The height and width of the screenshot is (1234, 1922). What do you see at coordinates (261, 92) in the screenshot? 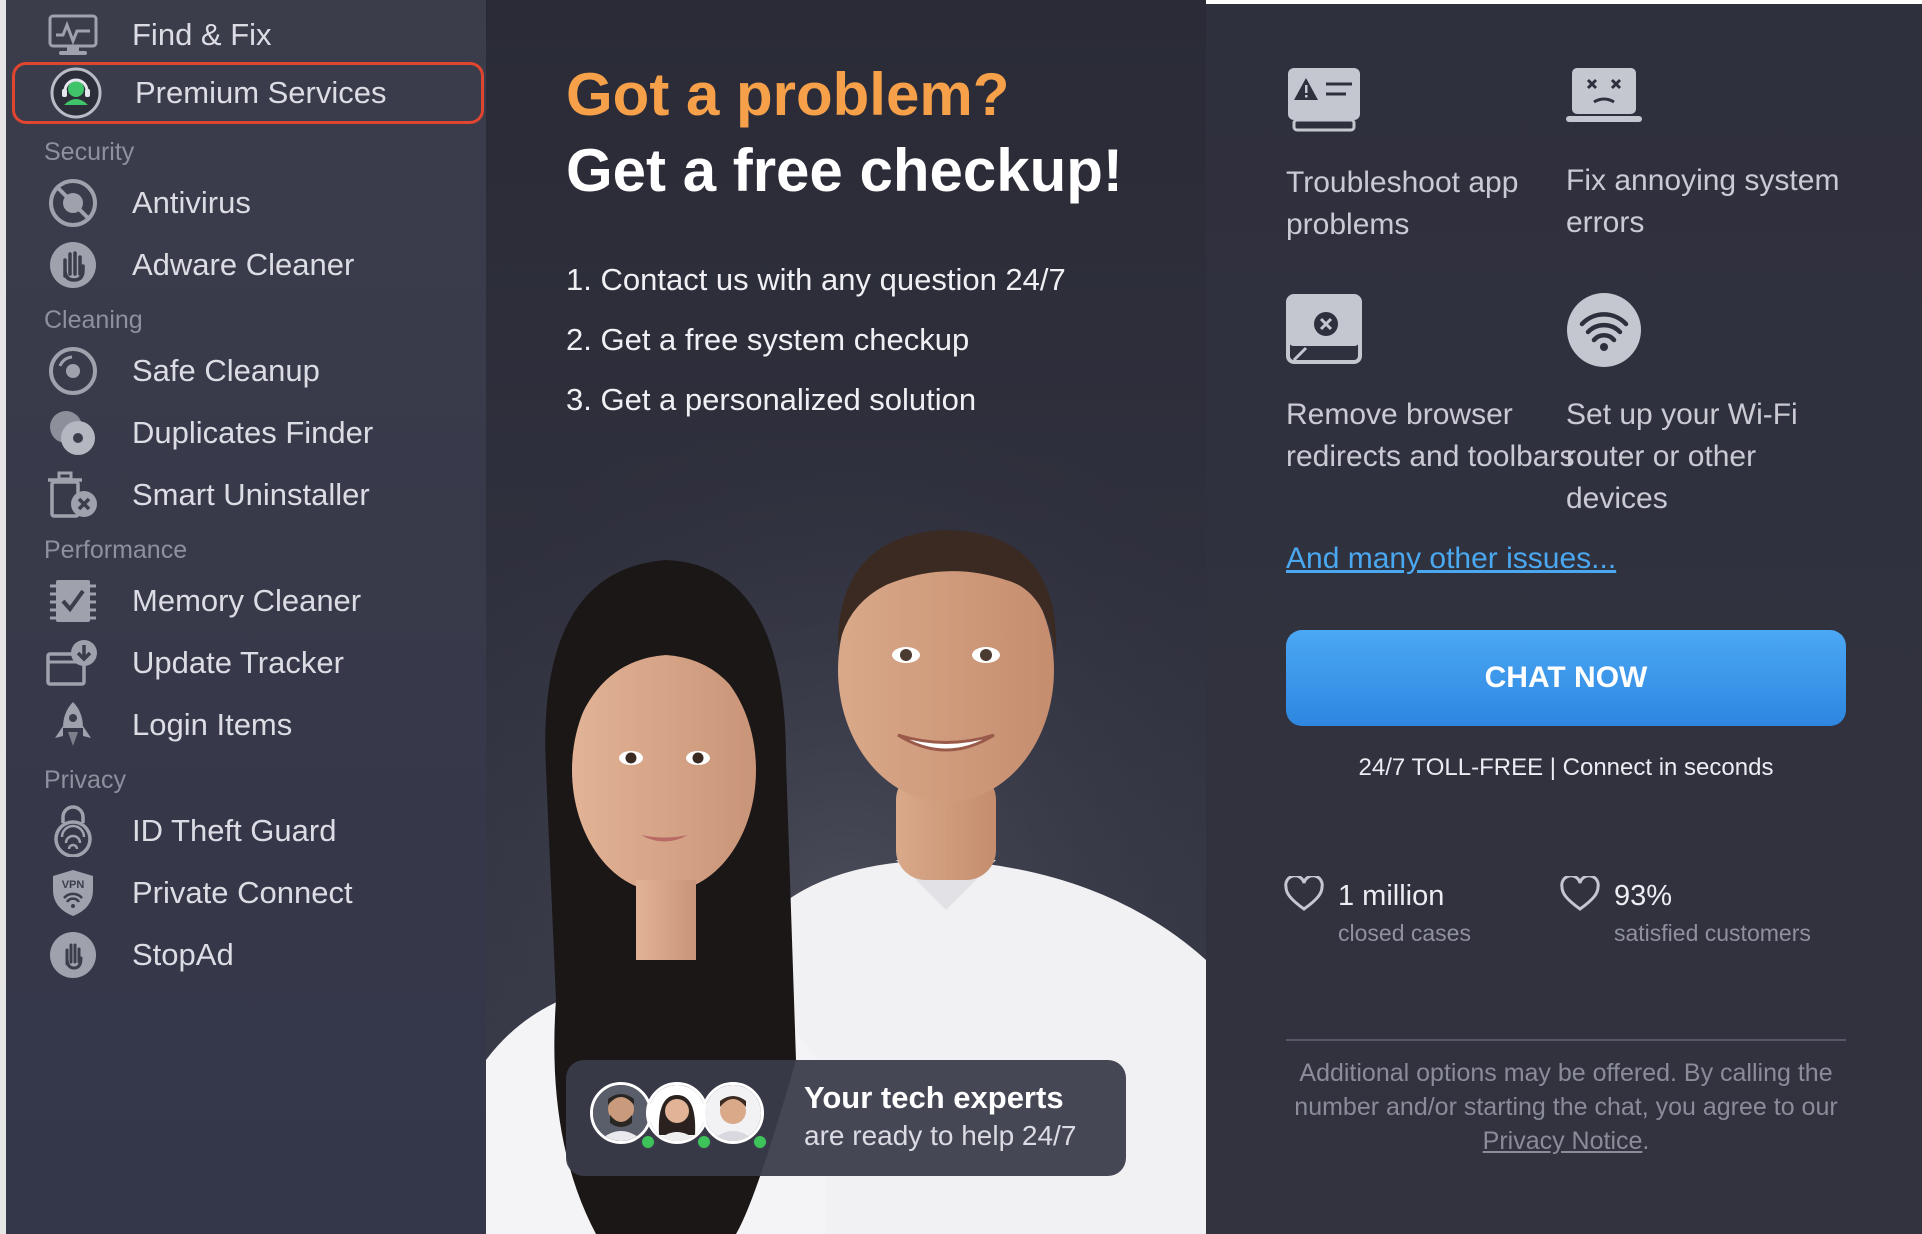
I see `sidebar-item-label: Premium Services` at bounding box center [261, 92].